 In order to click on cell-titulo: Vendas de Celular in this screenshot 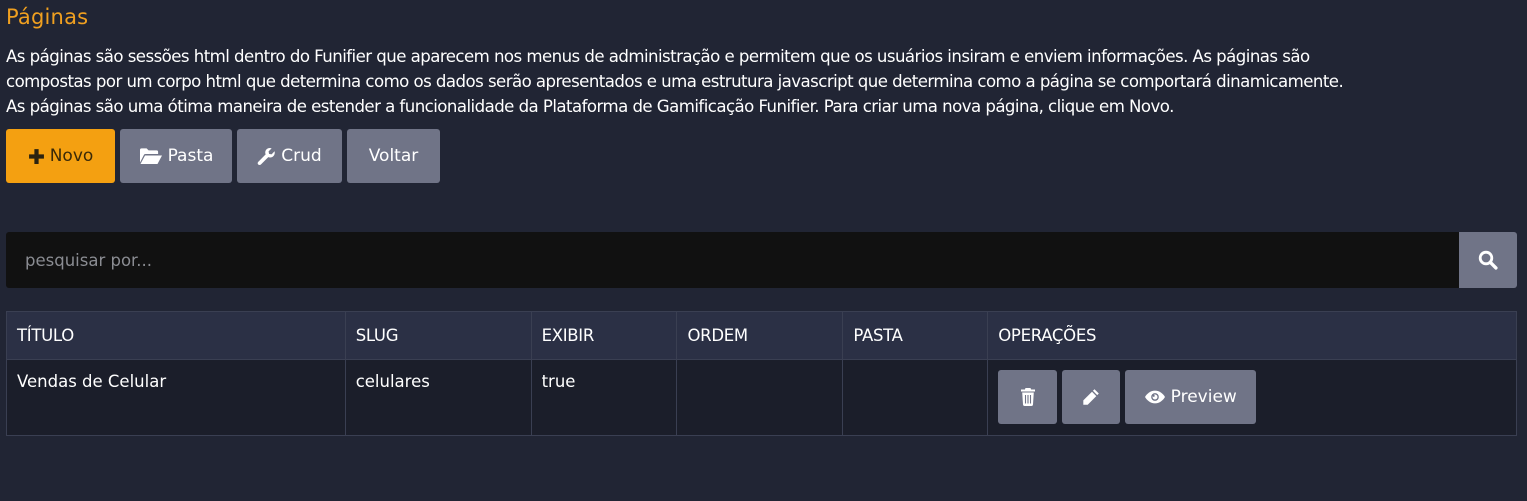, I will do `click(176, 397)`.